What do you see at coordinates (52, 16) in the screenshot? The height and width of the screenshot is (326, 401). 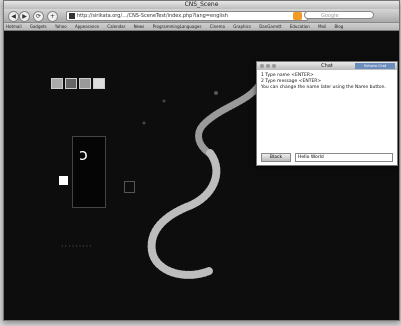 I see `add-bookmark-button: +` at bounding box center [52, 16].